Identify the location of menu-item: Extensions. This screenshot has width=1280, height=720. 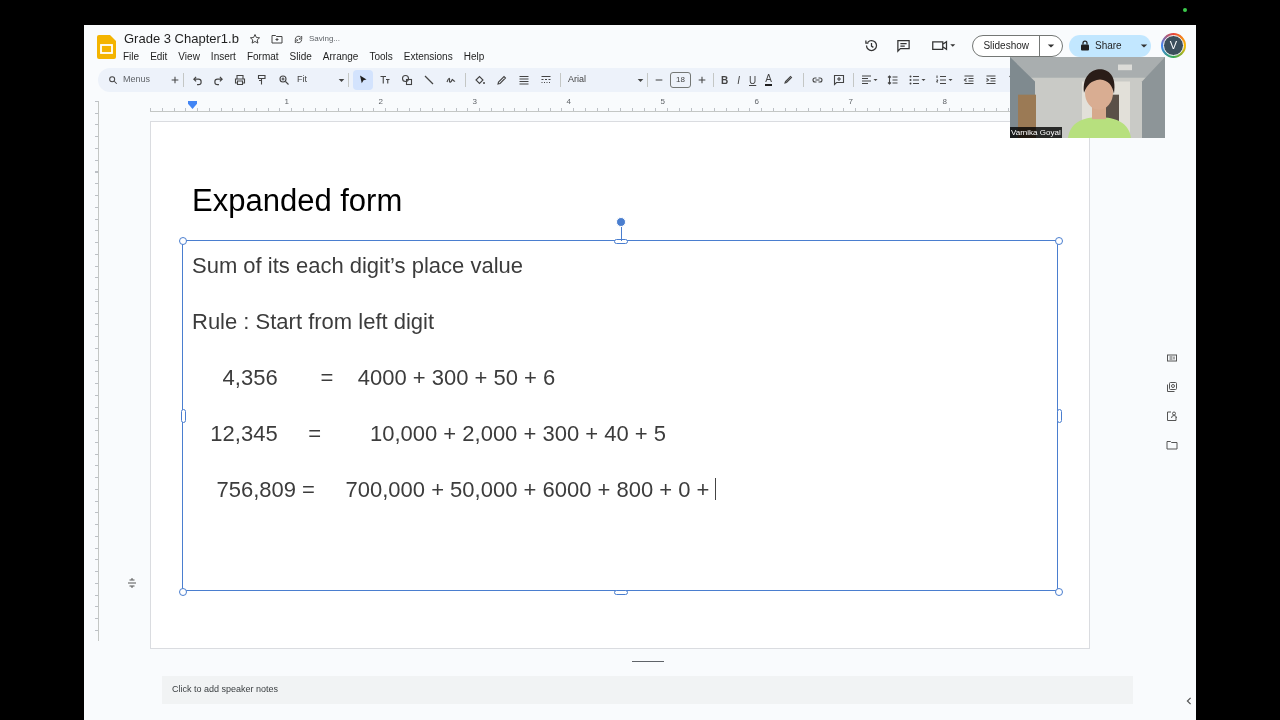
(428, 56).